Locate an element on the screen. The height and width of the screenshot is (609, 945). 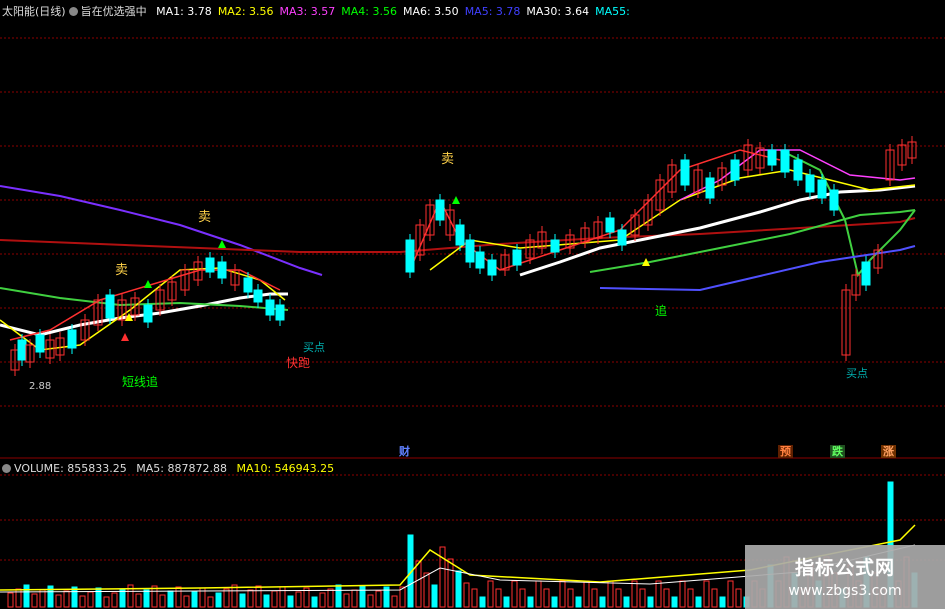
arrow-down-icon is located at coordinates (222, 244).